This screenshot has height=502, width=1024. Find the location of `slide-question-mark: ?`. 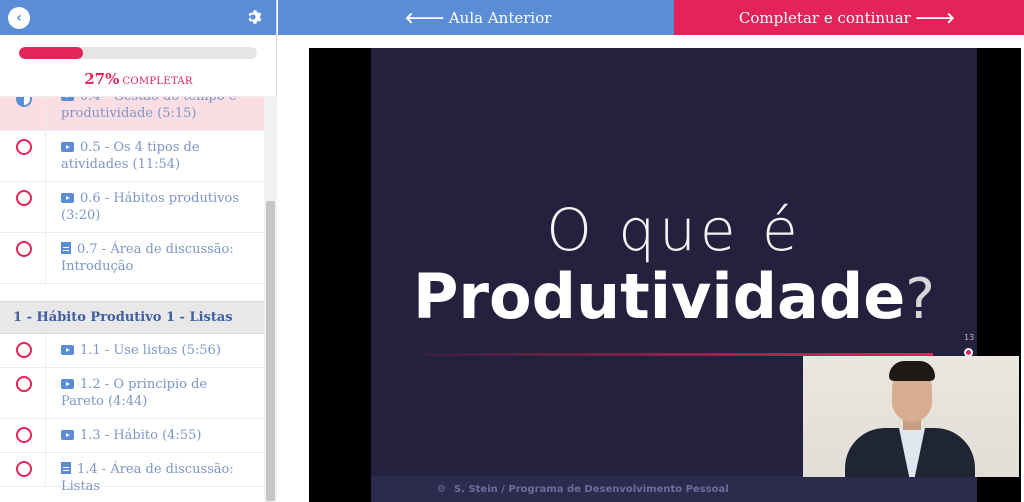

slide-question-mark: ? is located at coordinates (920, 299).